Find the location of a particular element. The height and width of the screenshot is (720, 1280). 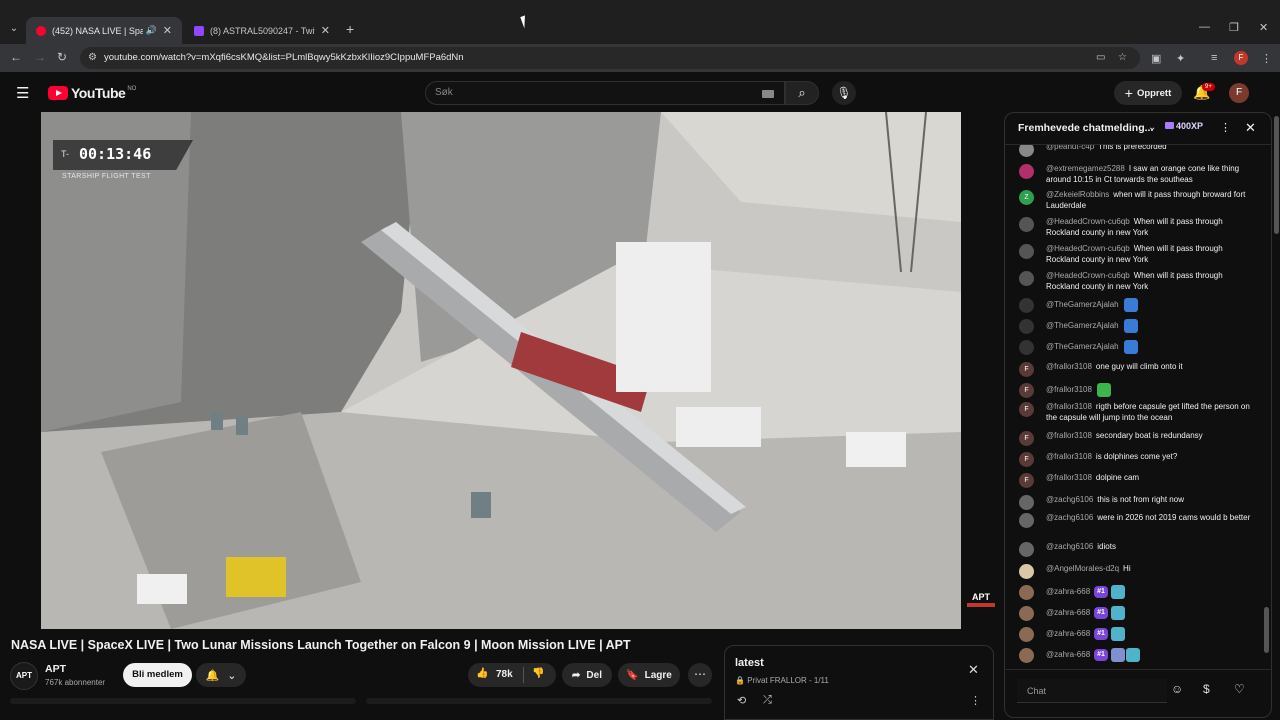

close-chat-icon: ✕ is located at coordinates (1250, 128).